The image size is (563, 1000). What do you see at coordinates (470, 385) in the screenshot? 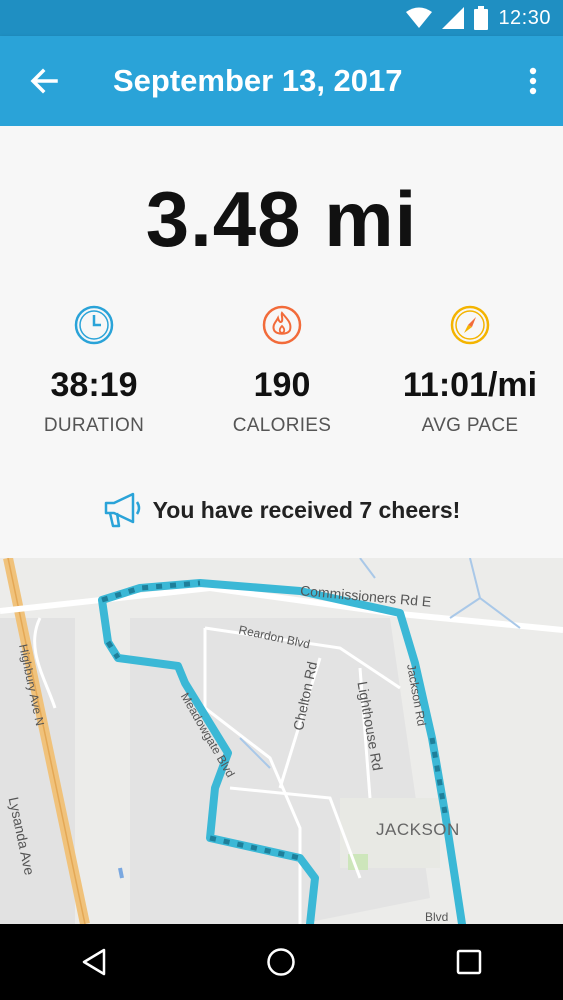
I see `pace-value: 11:01/mi` at bounding box center [470, 385].